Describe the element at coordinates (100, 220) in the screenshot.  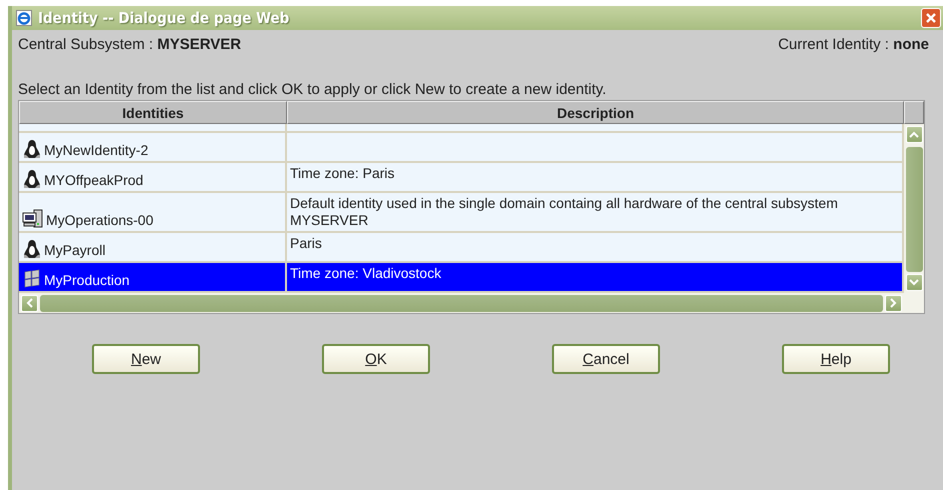
I see `identity-name: MyOperations-00` at that location.